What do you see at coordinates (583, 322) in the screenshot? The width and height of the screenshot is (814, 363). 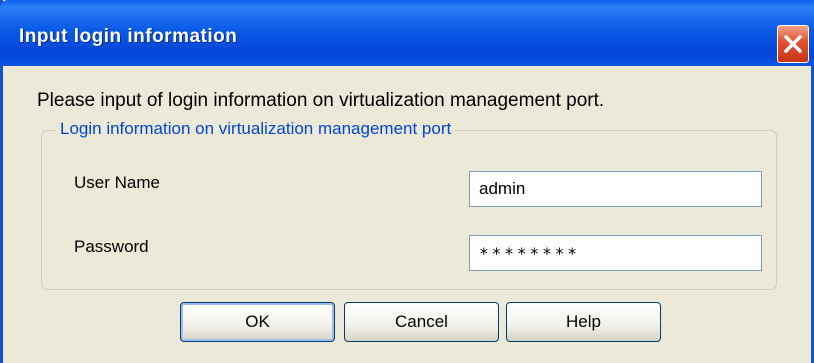 I see `help-button: Help` at bounding box center [583, 322].